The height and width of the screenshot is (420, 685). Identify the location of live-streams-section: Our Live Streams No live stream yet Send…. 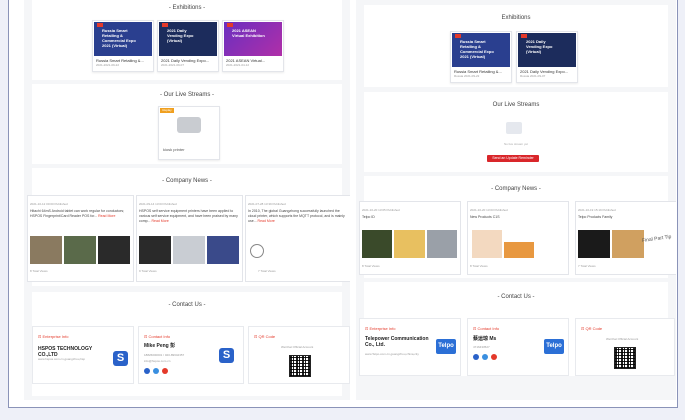
(516, 132).